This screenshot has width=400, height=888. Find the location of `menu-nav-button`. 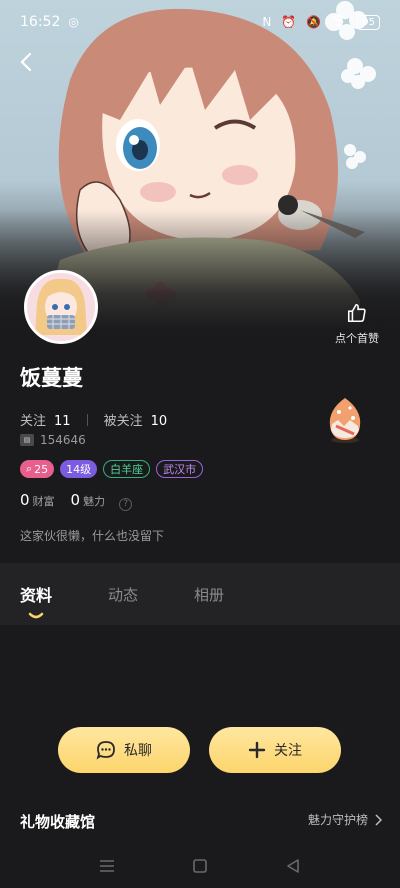

menu-nav-button is located at coordinates (107, 866).